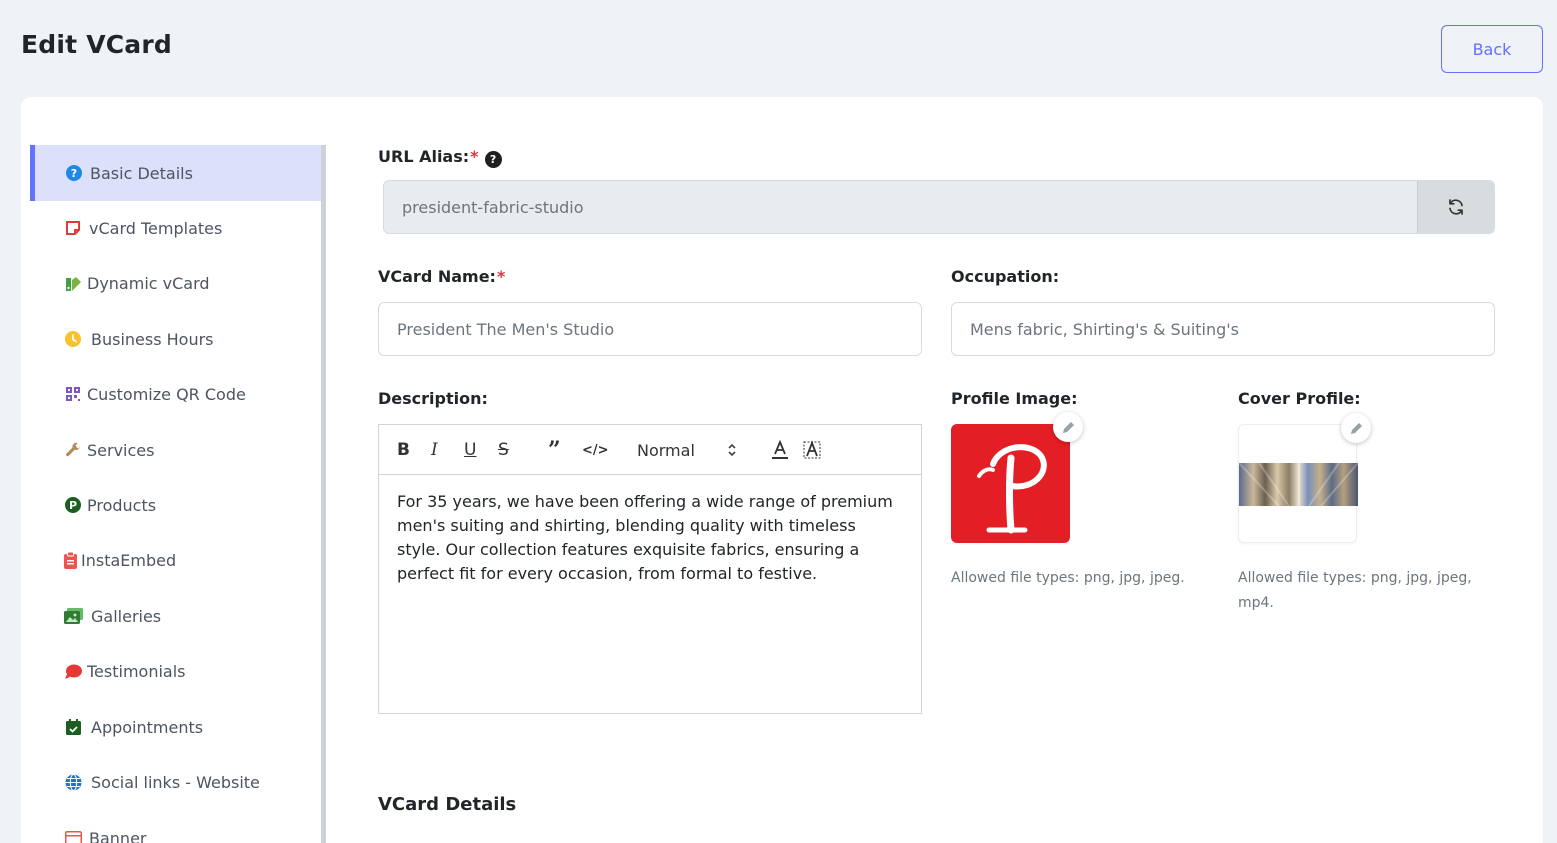 Image resolution: width=1557 pixels, height=843 pixels. What do you see at coordinates (493, 159) in the screenshot?
I see `help-icon: ?` at bounding box center [493, 159].